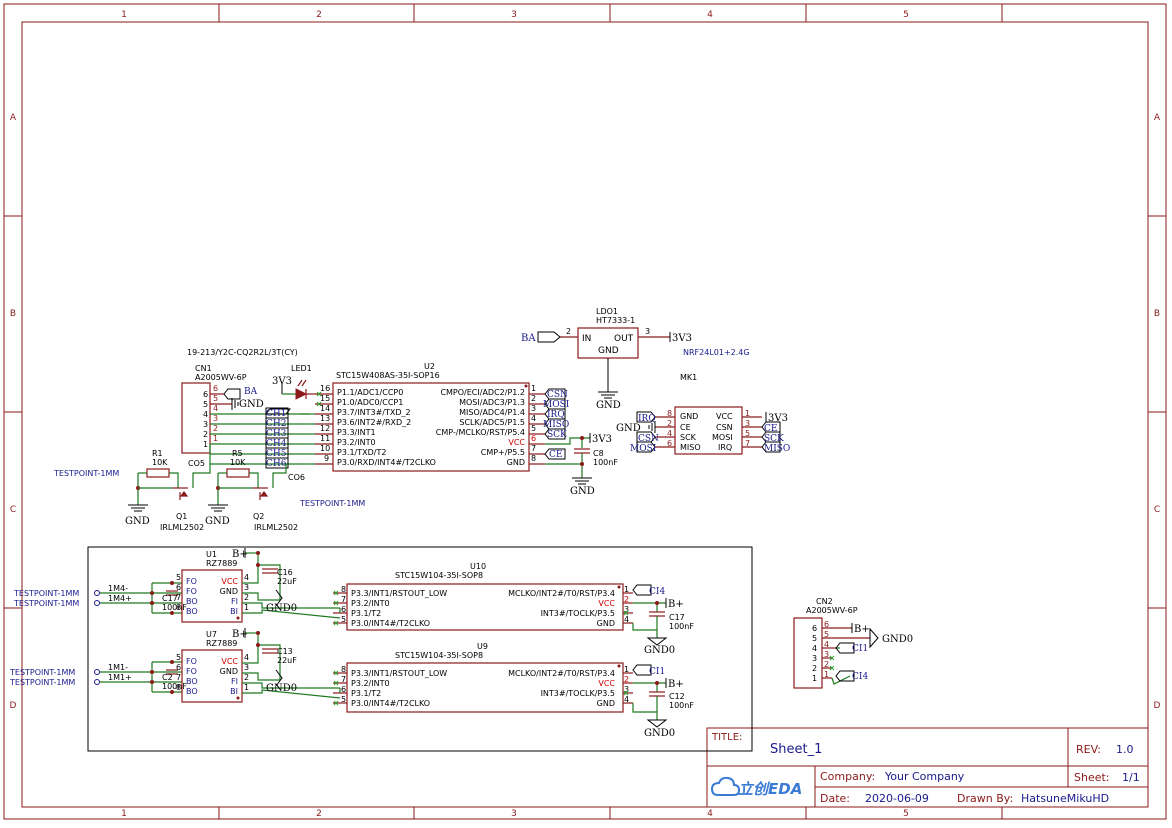  Describe the element at coordinates (906, 814) in the screenshot. I see `col-label: 5` at that location.